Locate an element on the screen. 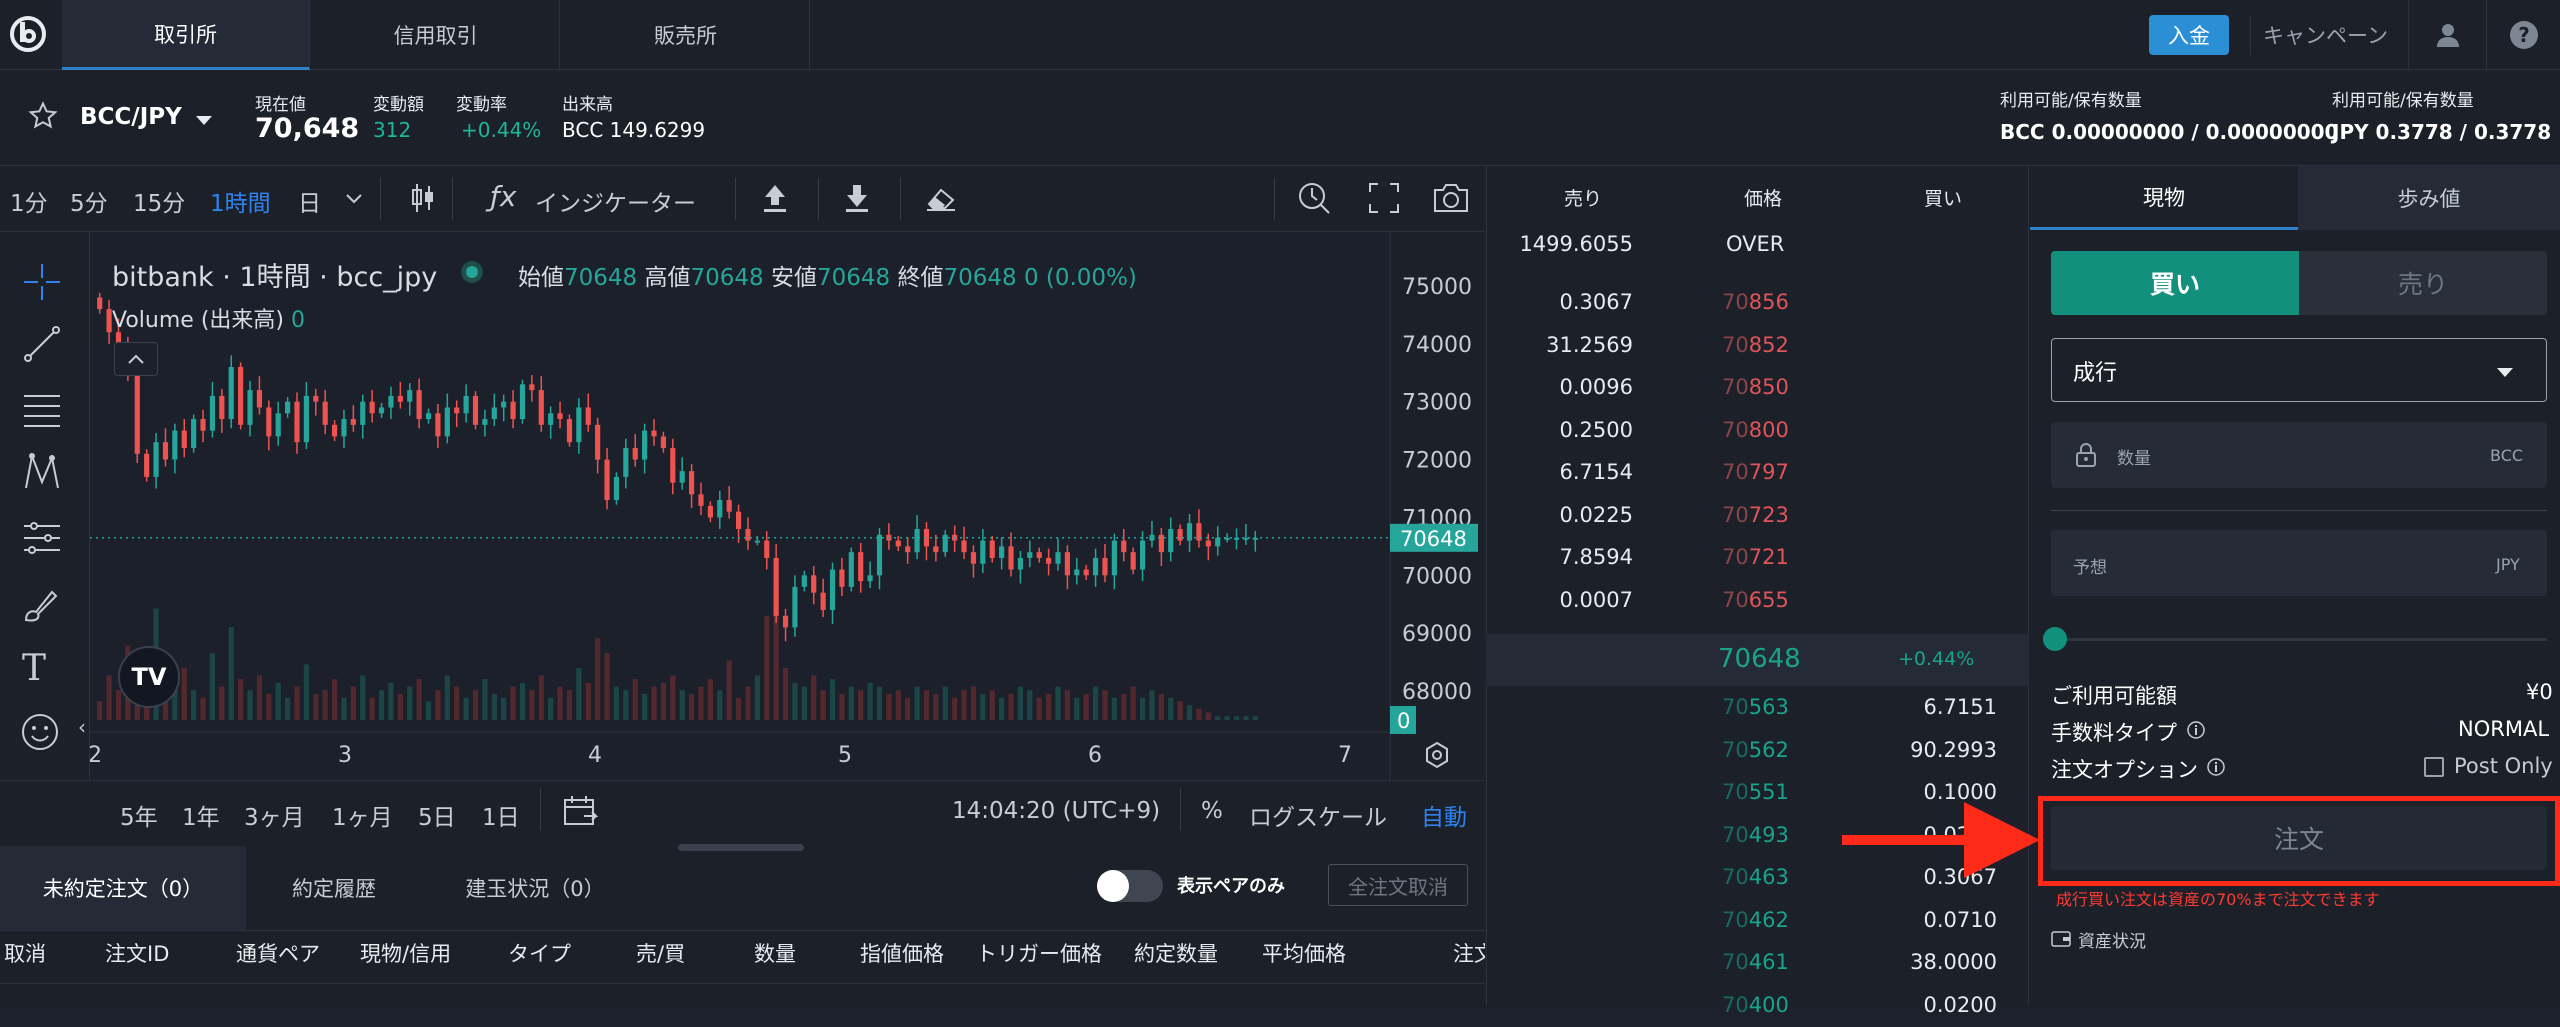  tab-trade-log: 歩み値 is located at coordinates (2429, 198).